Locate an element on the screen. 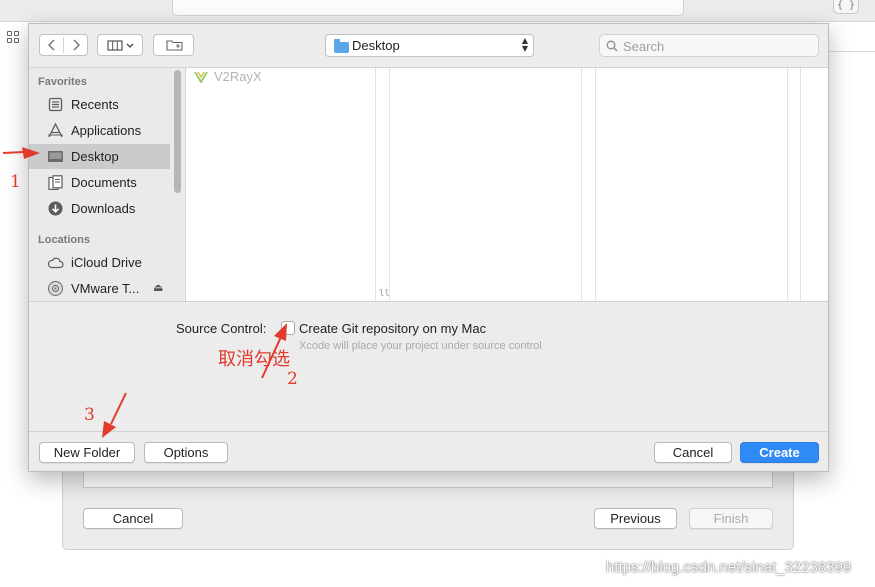 This screenshot has height=587, width=875. forward-button is located at coordinates (76, 45).